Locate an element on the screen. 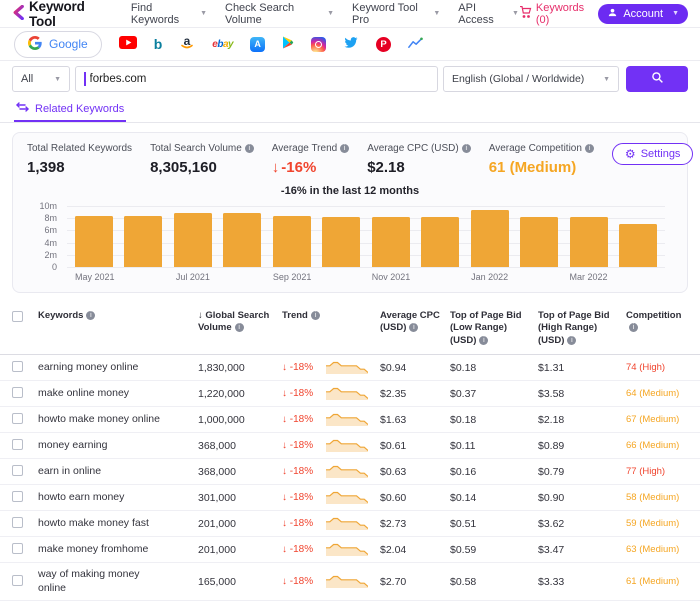 The width and height of the screenshot is (700, 607). column-header-competition: Competitioni is located at coordinates (657, 322).